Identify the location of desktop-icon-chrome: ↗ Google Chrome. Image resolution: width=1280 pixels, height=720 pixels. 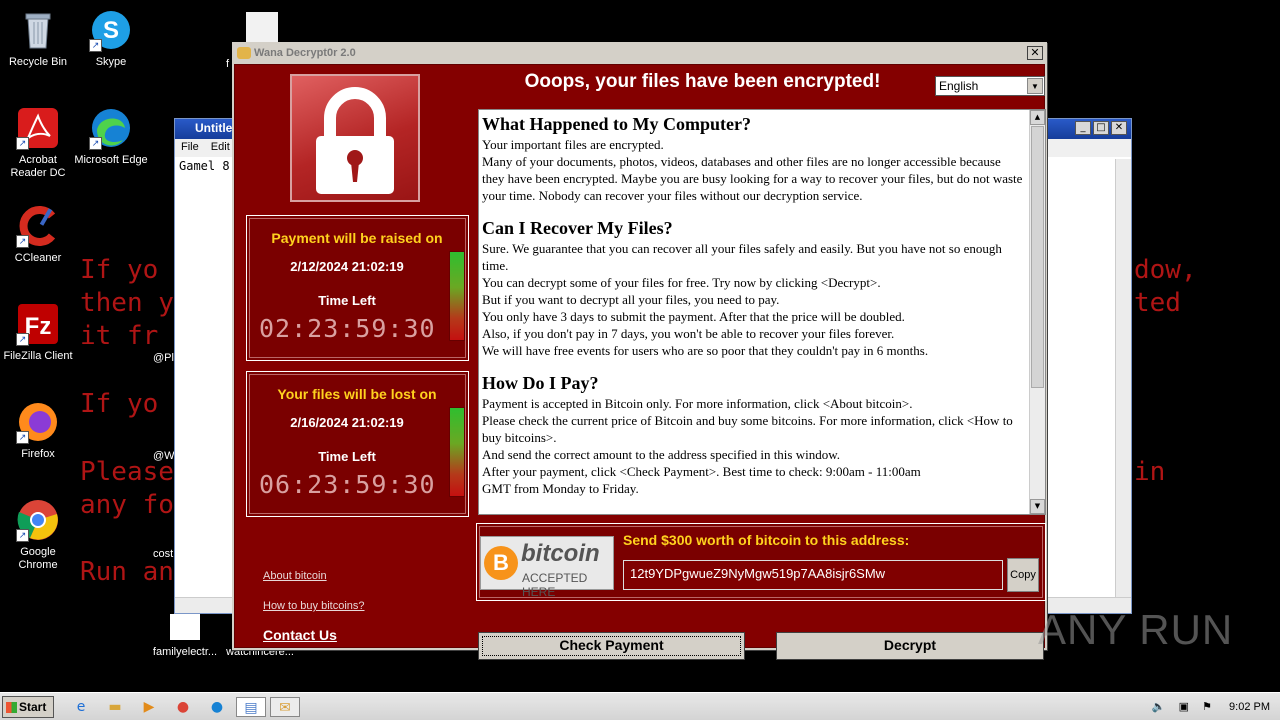
(38, 535).